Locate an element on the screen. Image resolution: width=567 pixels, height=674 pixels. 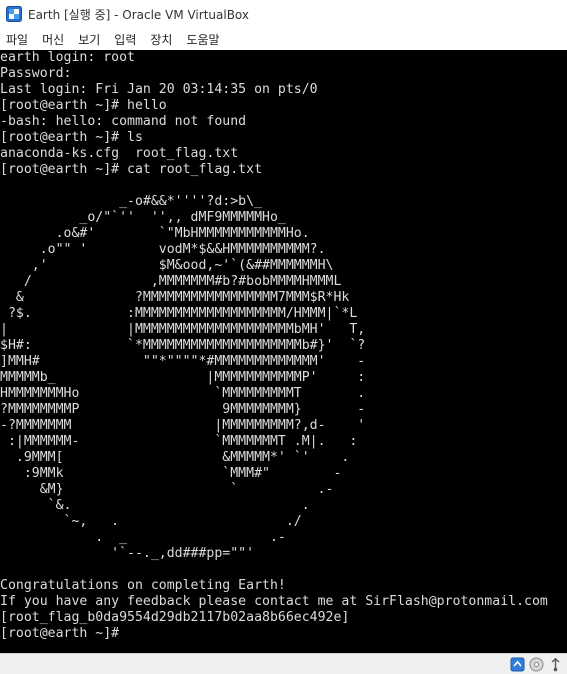
usb-icon is located at coordinates (555, 664).